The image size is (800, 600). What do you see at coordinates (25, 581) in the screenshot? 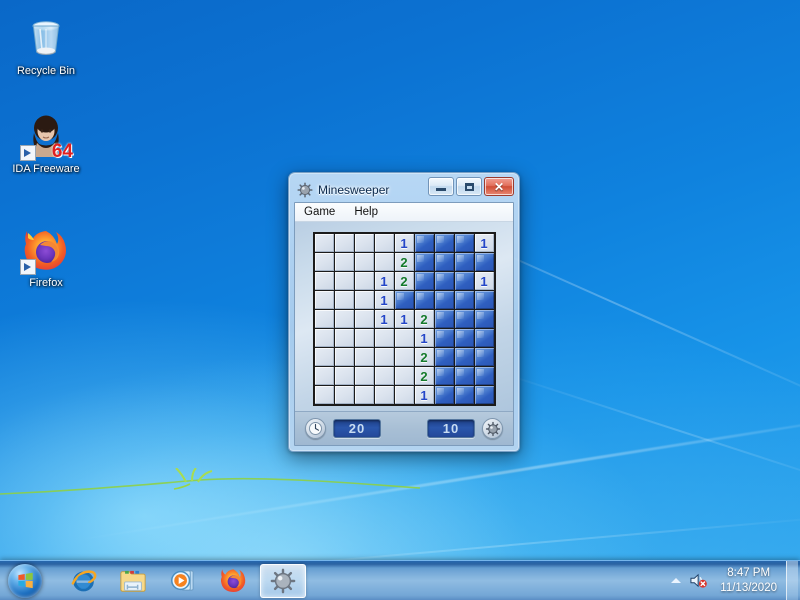
I see `start-button` at bounding box center [25, 581].